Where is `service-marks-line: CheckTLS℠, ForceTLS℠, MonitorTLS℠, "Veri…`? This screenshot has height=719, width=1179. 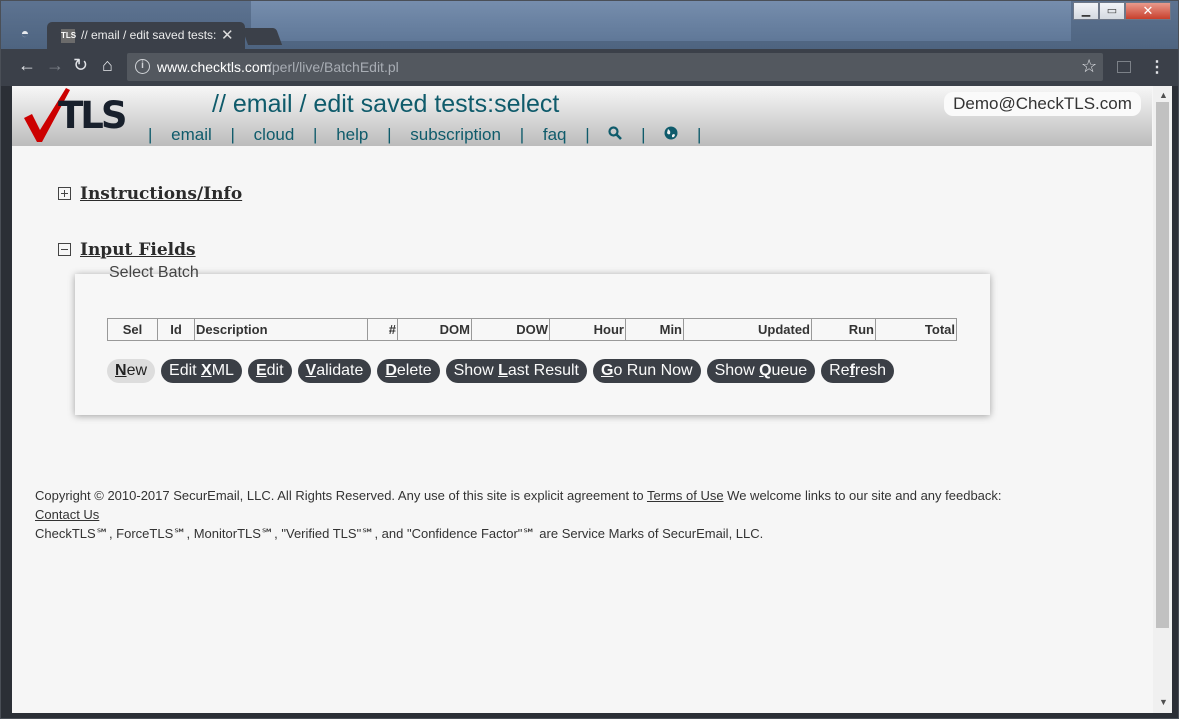 service-marks-line: CheckTLS℠, ForceTLS℠, MonitorTLS℠, "Veri… is located at coordinates (399, 533).